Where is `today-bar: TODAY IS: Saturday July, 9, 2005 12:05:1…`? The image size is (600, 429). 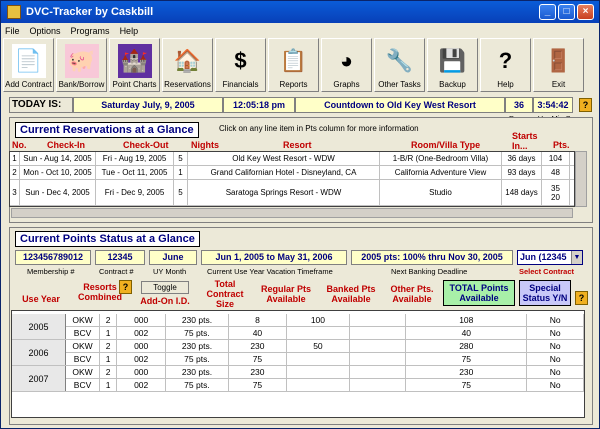
today-bar: TODAY IS: Saturday July, 9, 2005 12:05:1… is located at coordinates (301, 105).